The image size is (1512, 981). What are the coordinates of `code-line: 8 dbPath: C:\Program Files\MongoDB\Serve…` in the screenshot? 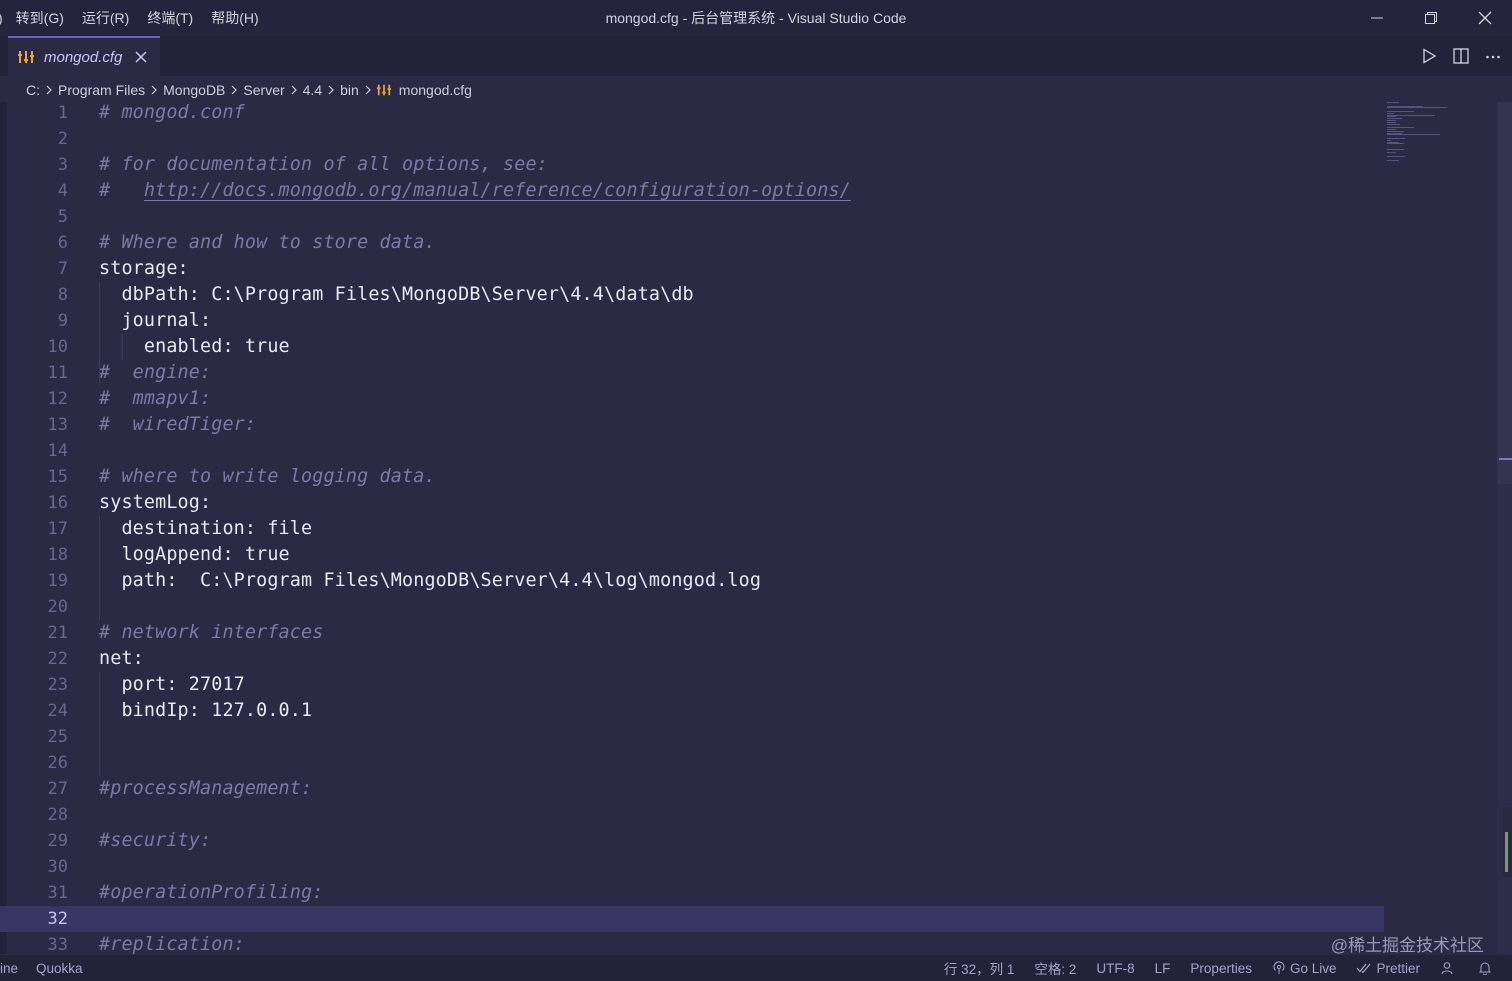 It's located at (692, 295).